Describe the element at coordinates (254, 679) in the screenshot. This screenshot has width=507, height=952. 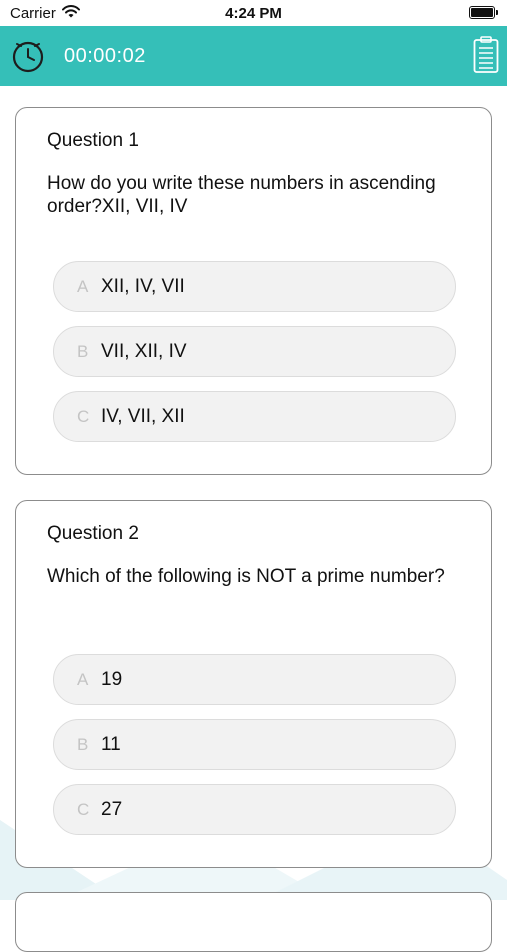
I see `answer-option-a: A 19` at that location.